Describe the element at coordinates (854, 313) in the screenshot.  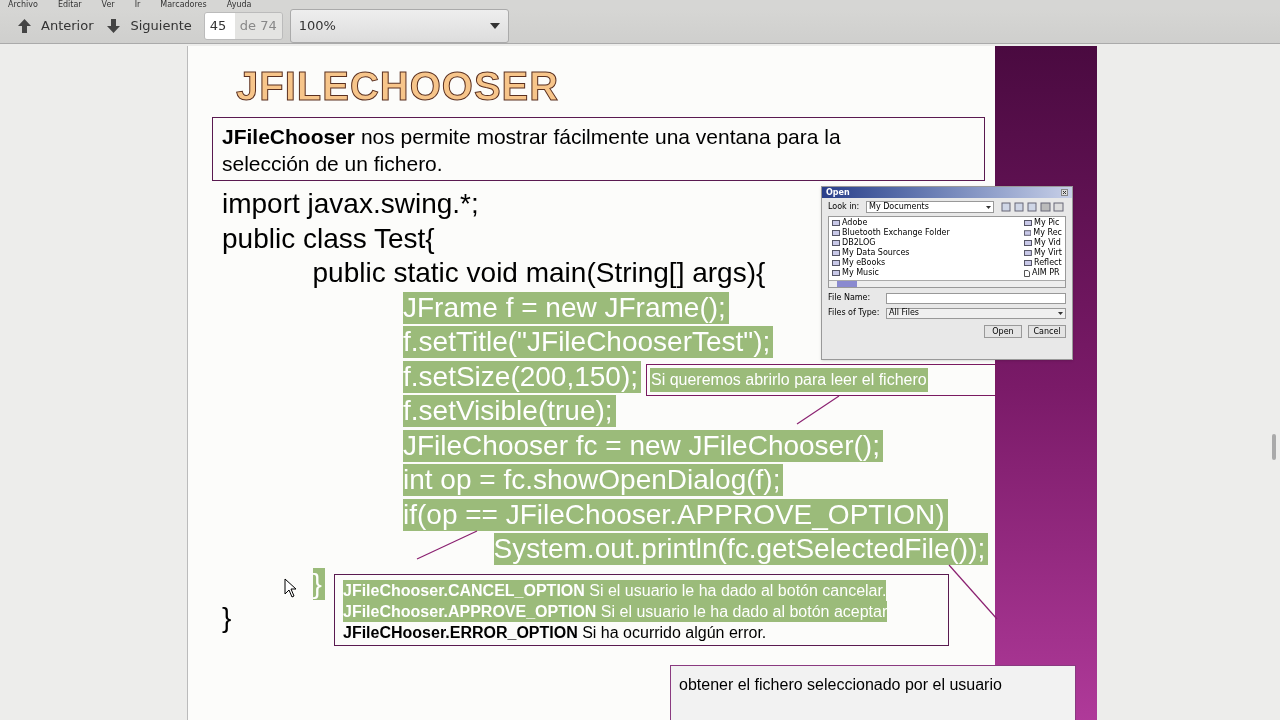
I see `file-type-label: Files of Type:` at that location.